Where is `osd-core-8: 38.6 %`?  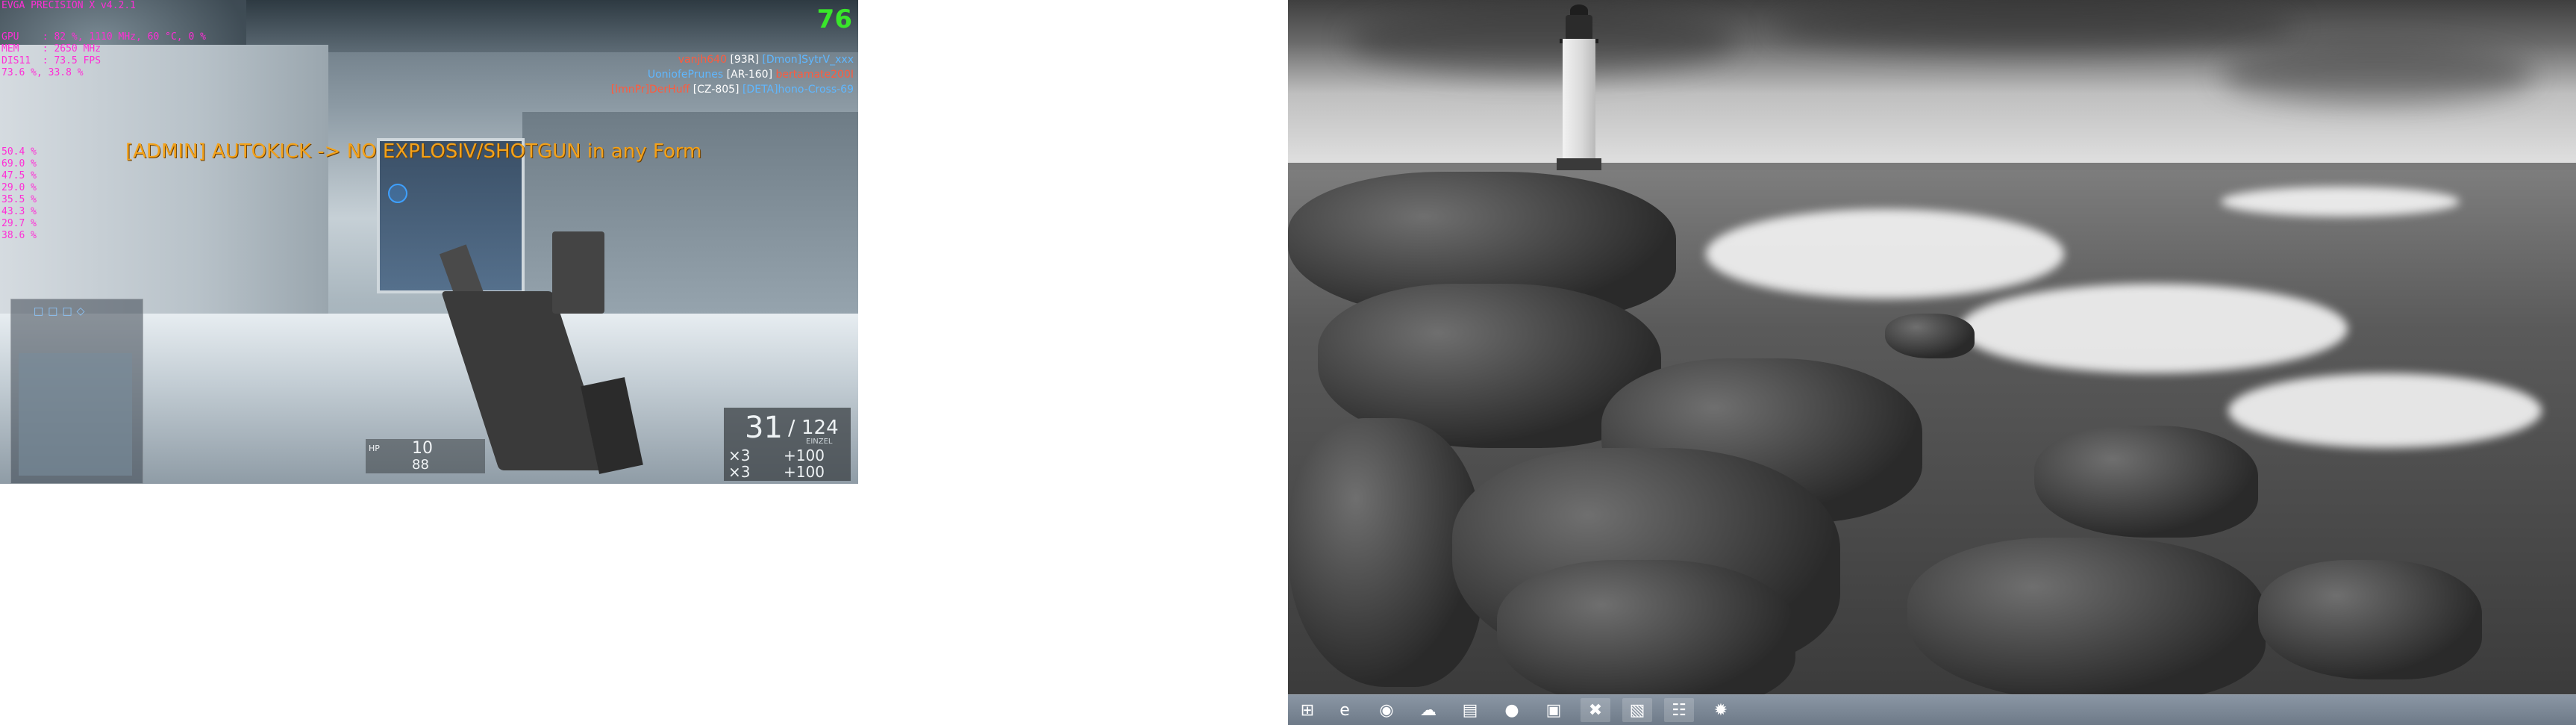
osd-core-8: 38.6 % is located at coordinates (19, 235).